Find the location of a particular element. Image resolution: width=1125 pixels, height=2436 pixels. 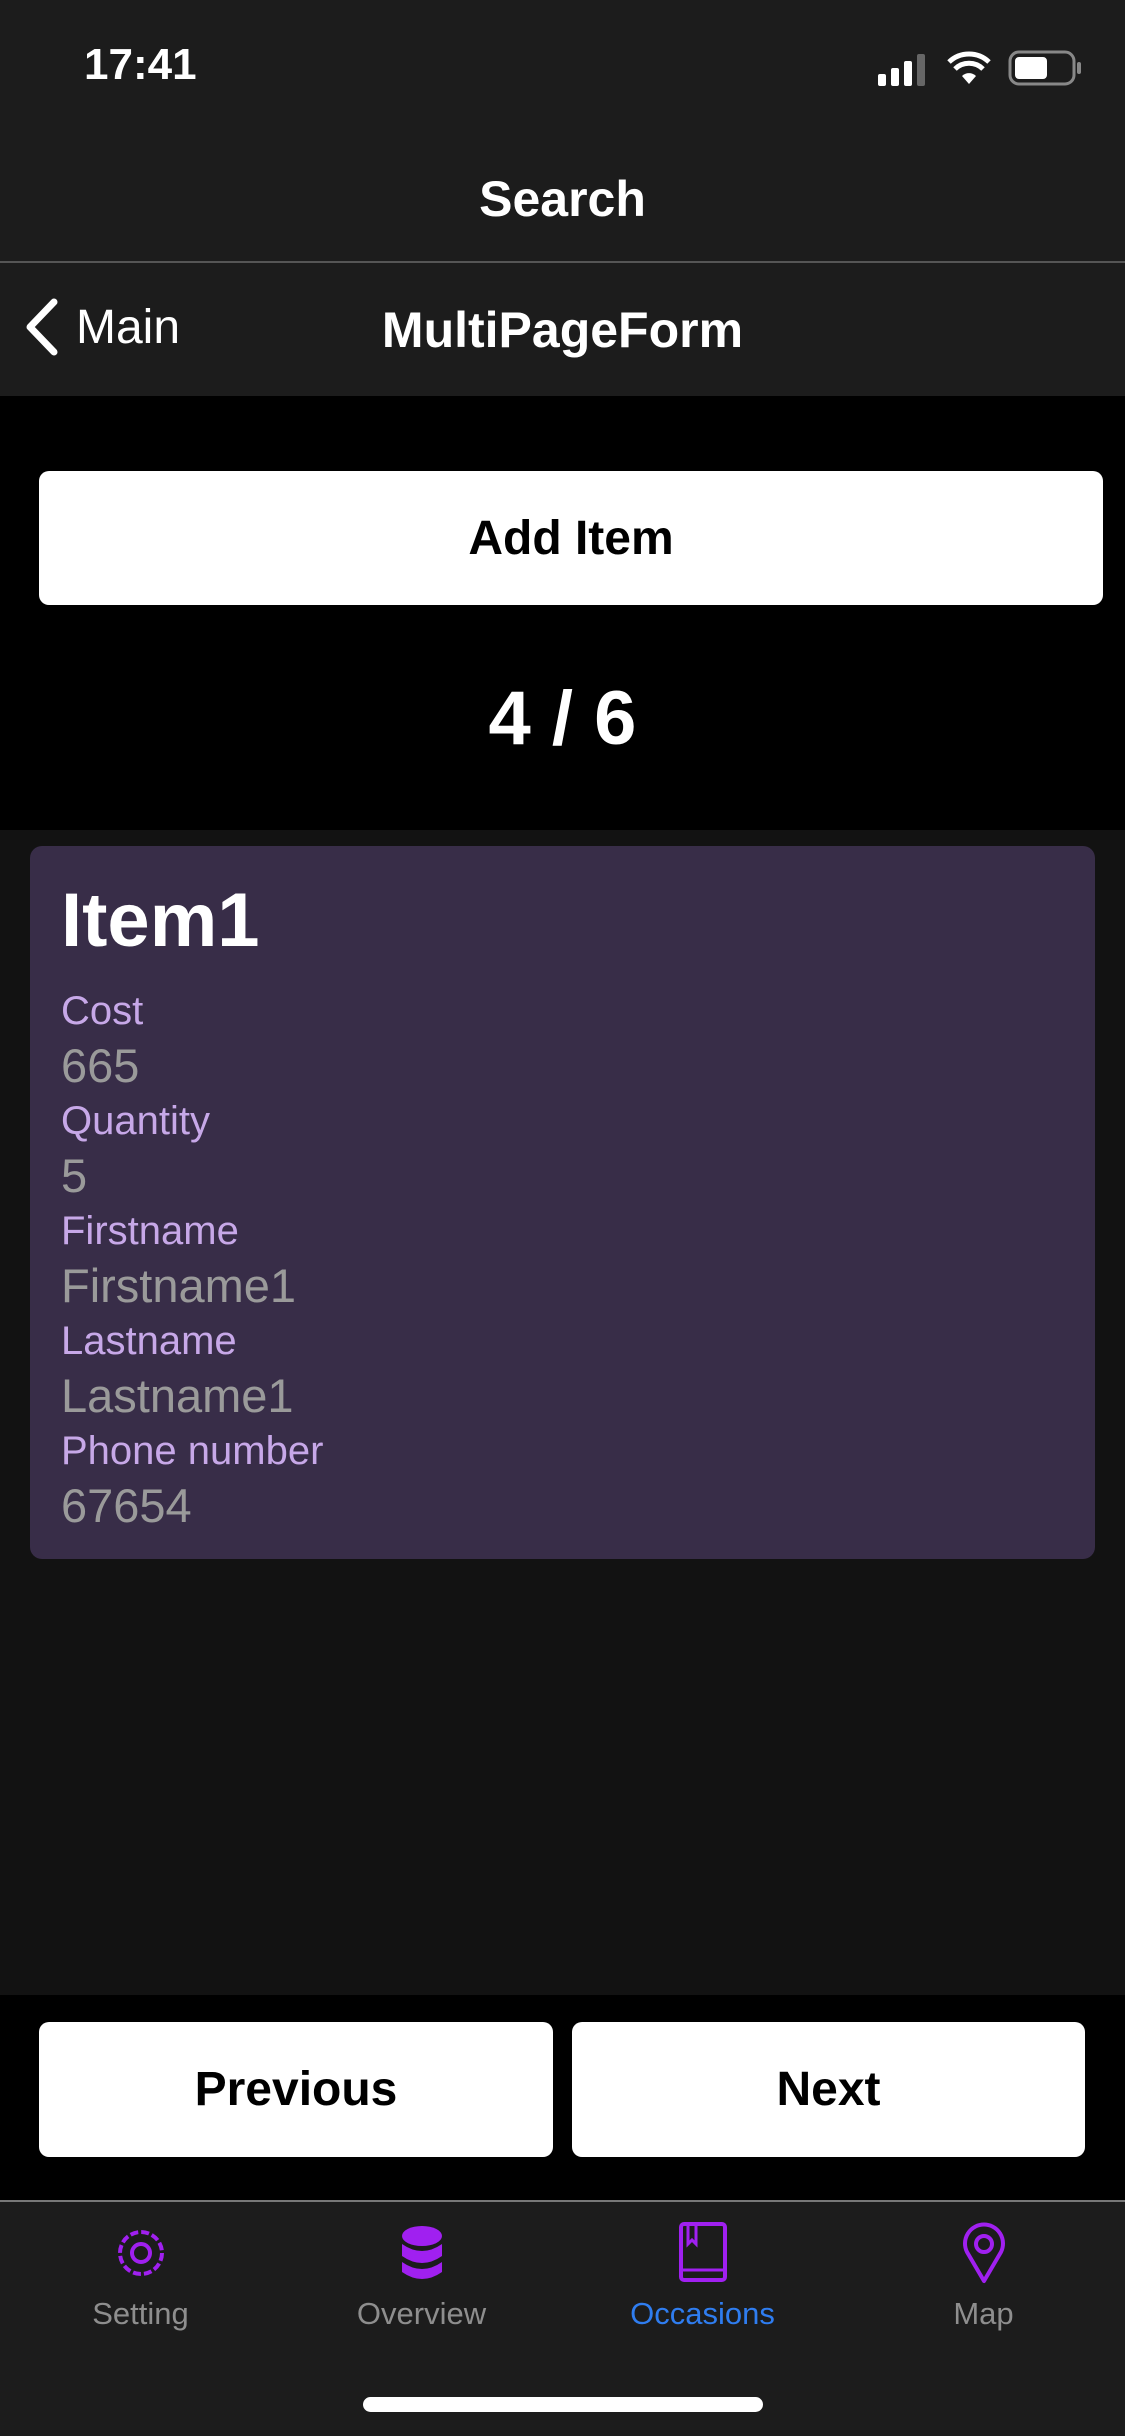

database-icon is located at coordinates (421, 2252).